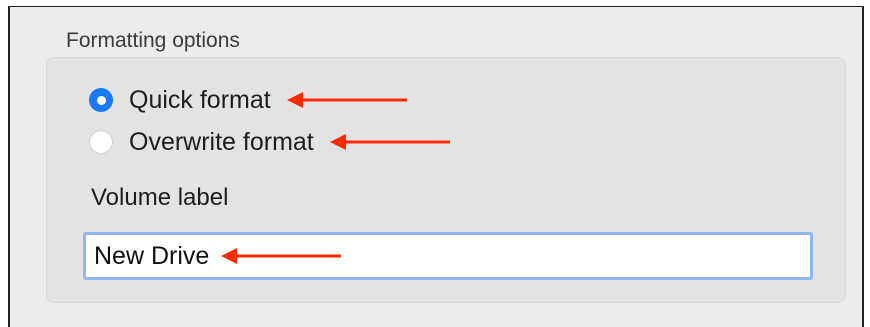  What do you see at coordinates (448, 256) in the screenshot?
I see `volume-label-input: New Drive` at bounding box center [448, 256].